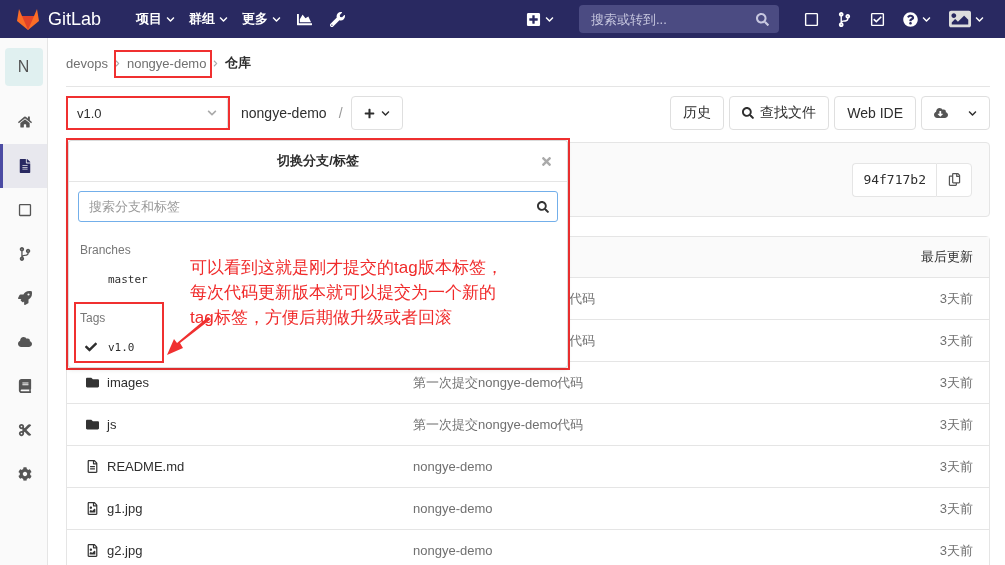 The height and width of the screenshot is (565, 1005). I want to click on file-link: images, so click(249, 382).